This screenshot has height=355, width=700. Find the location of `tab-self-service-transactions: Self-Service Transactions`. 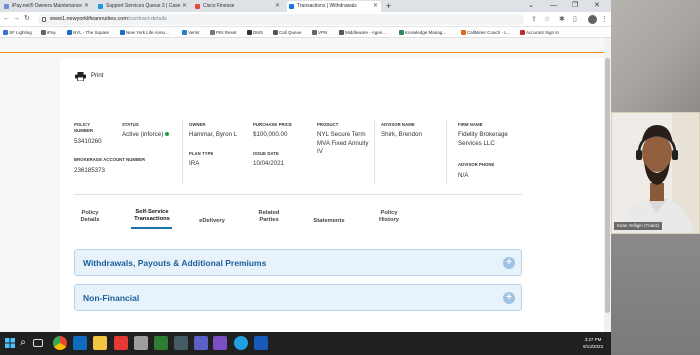

tab-self-service-transactions: Self-Service Transactions is located at coordinates (152, 216).